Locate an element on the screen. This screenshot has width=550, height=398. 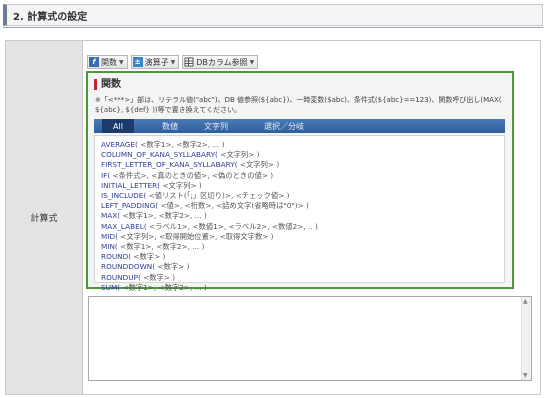
list-item: INITIAL_LETTER( <文字列> ) is located at coordinates (302, 186).